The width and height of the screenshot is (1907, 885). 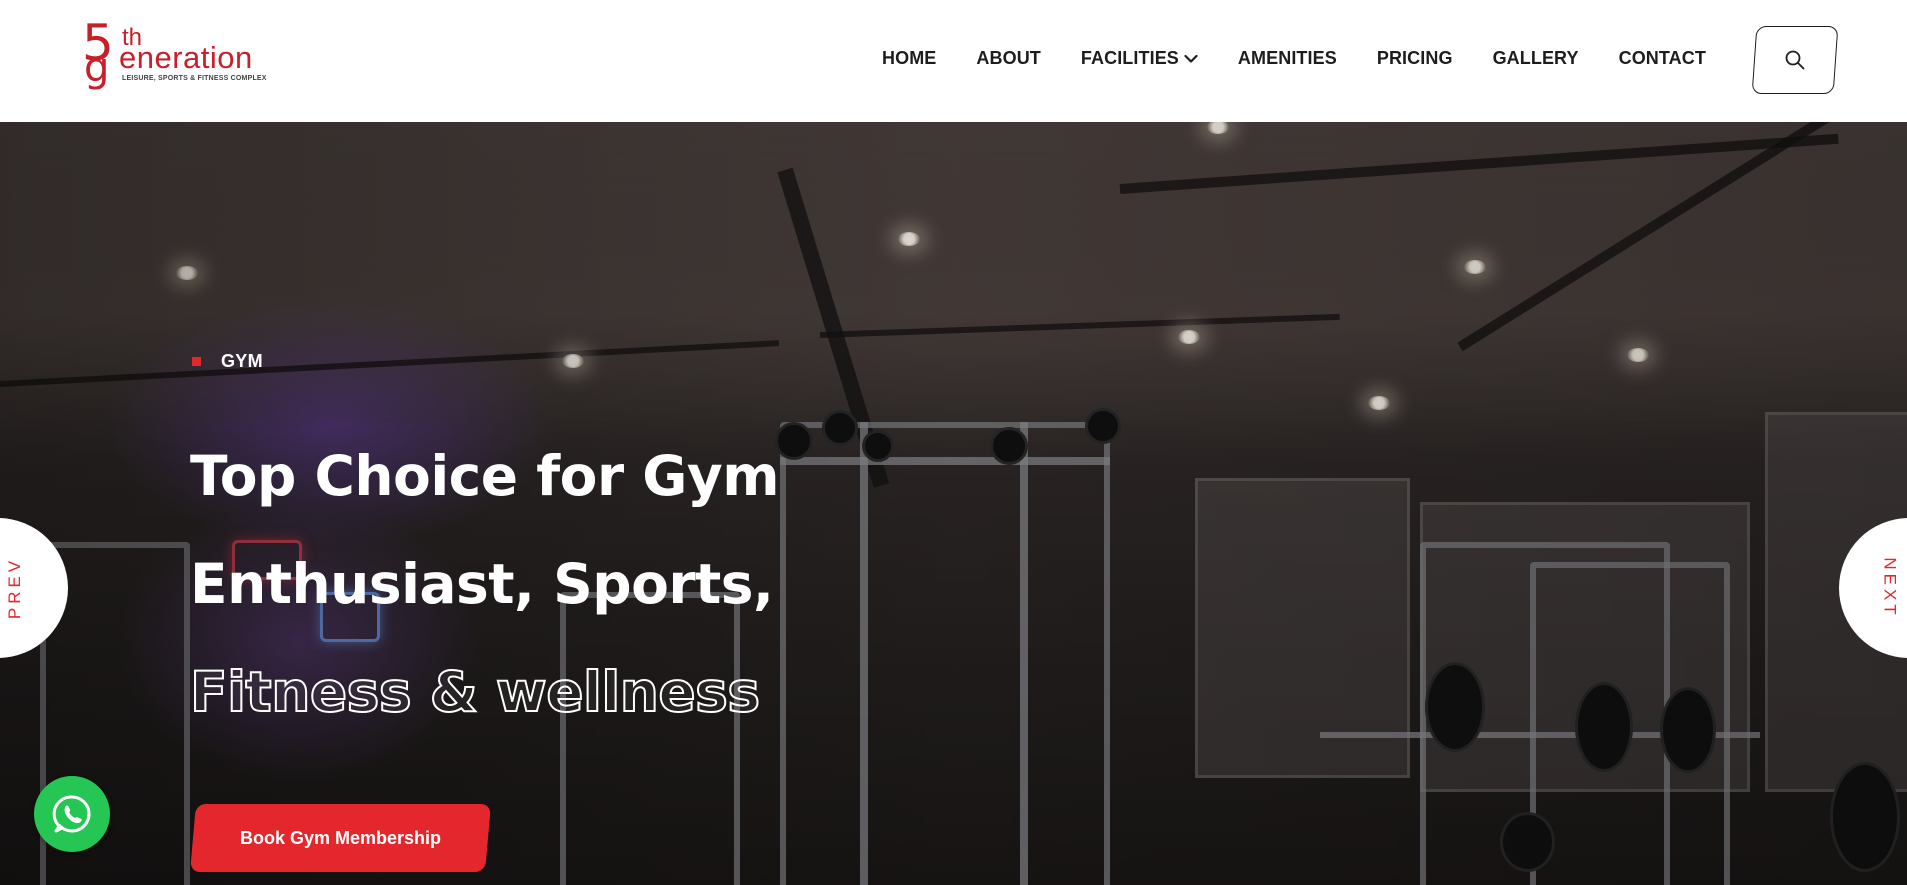 What do you see at coordinates (482, 584) in the screenshot?
I see `headline-line-2: Enthusiast, Sports,` at bounding box center [482, 584].